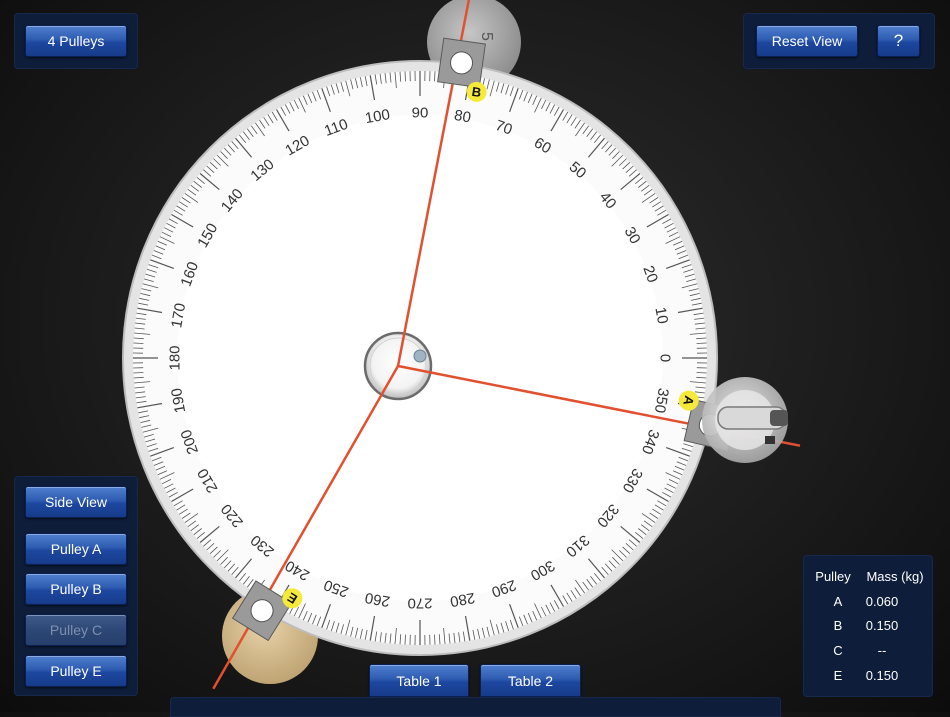  I want to click on angle-label-10: 10, so click(661, 315).